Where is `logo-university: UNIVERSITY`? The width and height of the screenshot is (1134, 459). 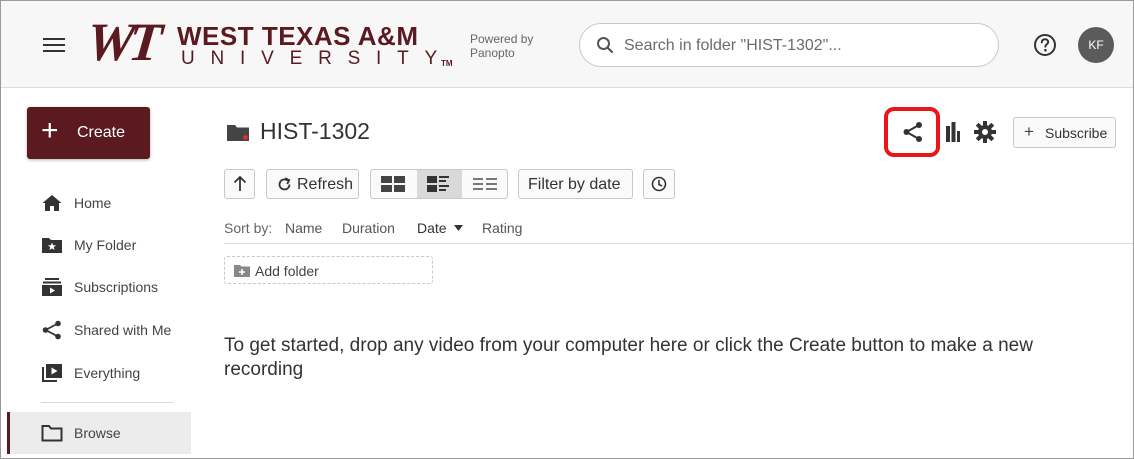
logo-university: UNIVERSITY is located at coordinates (317, 58).